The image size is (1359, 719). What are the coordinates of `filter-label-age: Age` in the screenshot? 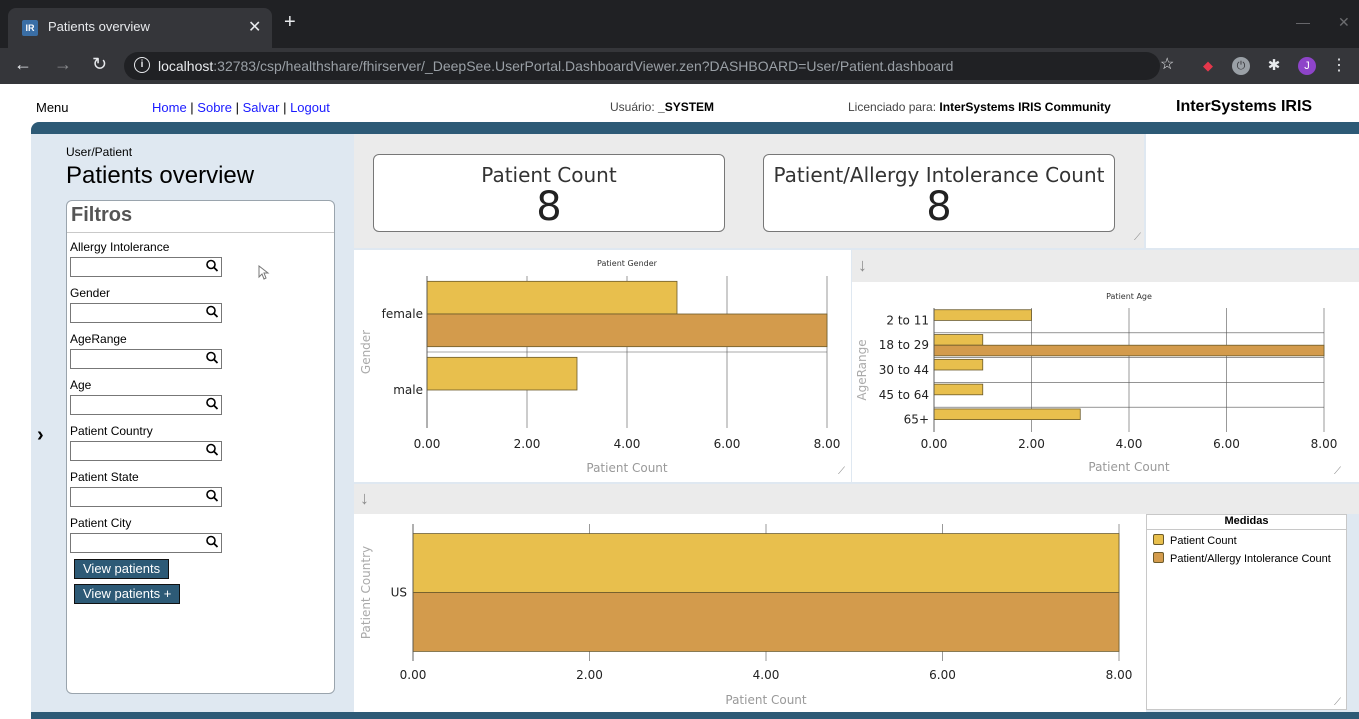 It's located at (81, 385).